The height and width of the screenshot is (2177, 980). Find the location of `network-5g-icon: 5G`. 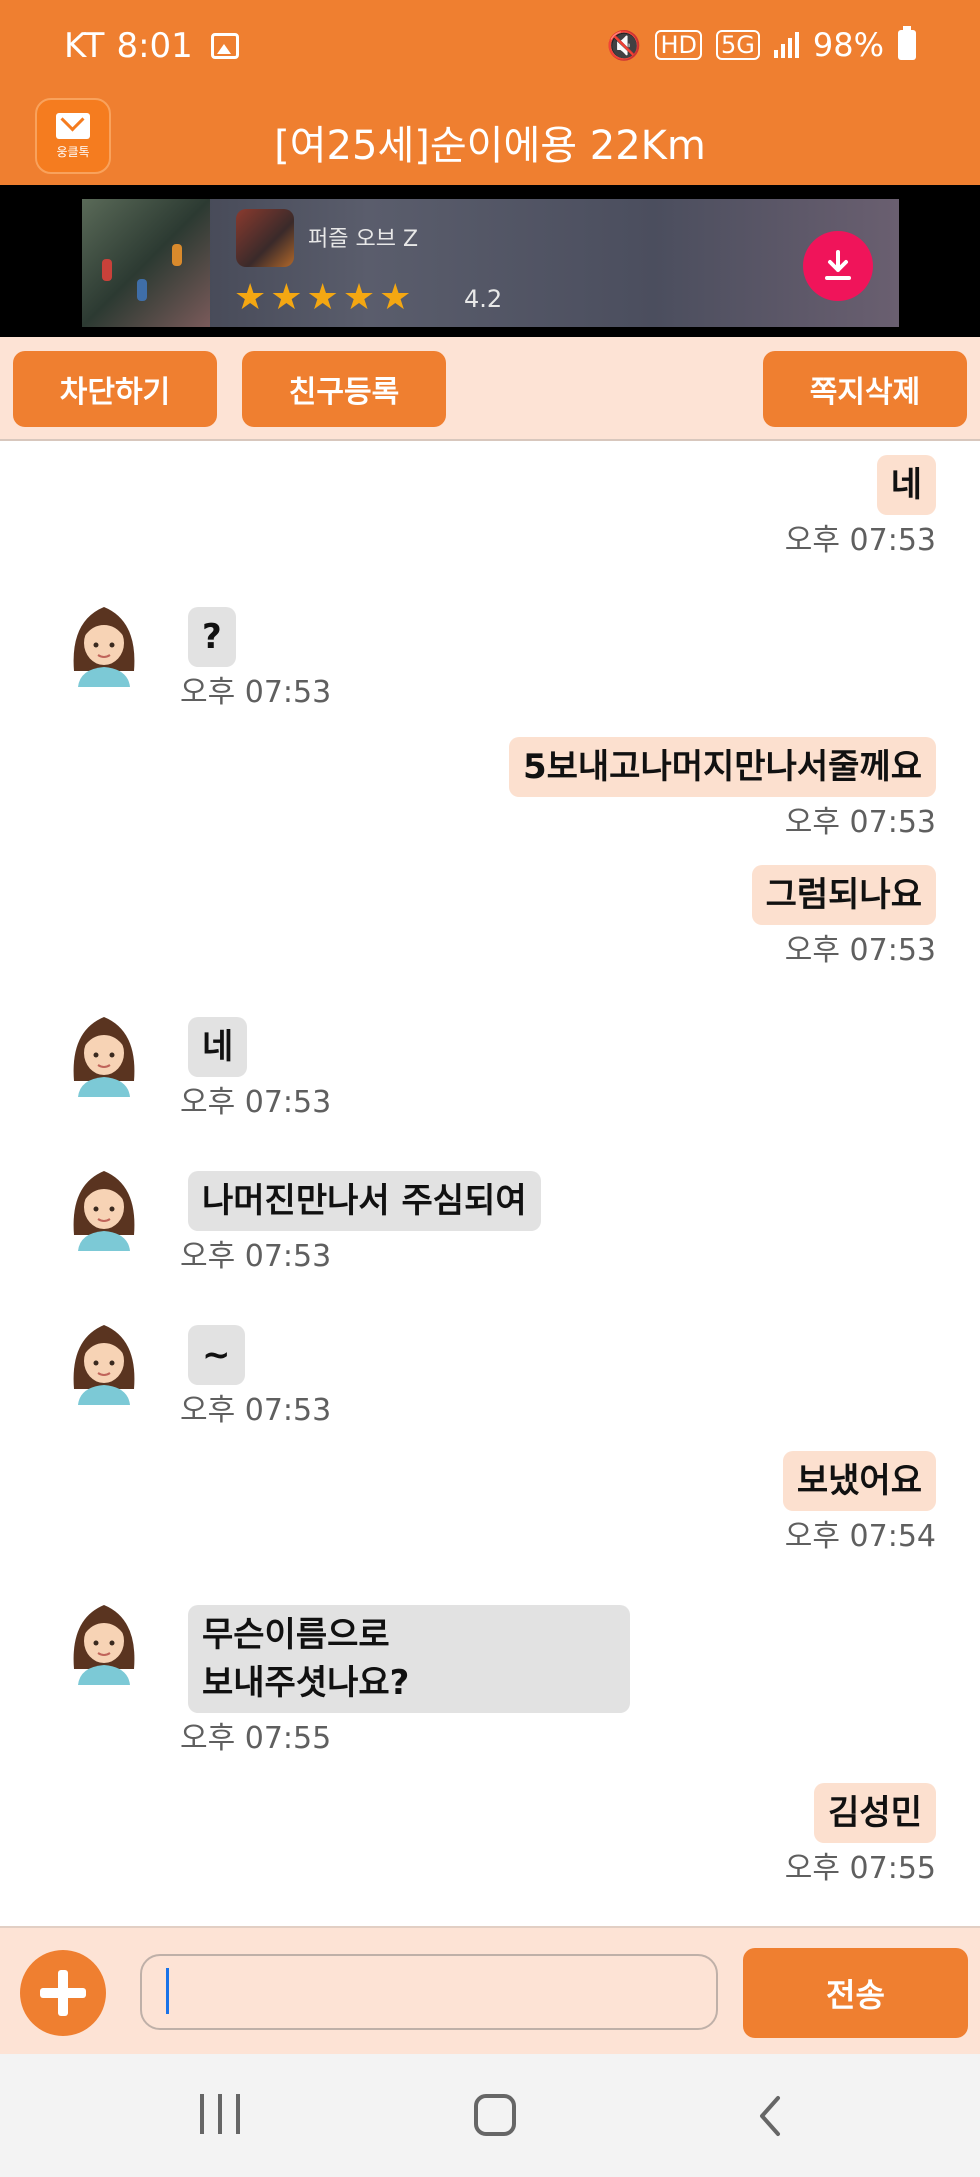

network-5g-icon: 5G is located at coordinates (738, 45).